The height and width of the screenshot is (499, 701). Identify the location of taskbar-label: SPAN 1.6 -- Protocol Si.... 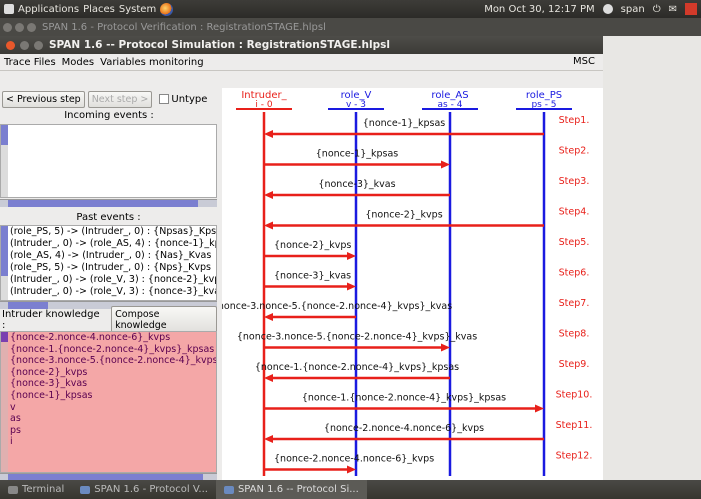
(298, 489).